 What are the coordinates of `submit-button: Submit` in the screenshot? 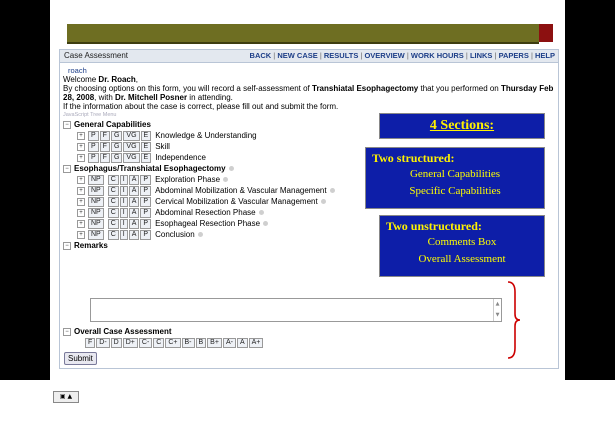 It's located at (80, 358).